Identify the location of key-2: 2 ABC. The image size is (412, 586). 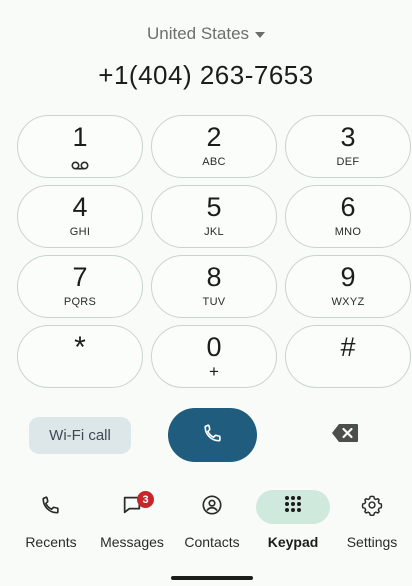
(214, 146).